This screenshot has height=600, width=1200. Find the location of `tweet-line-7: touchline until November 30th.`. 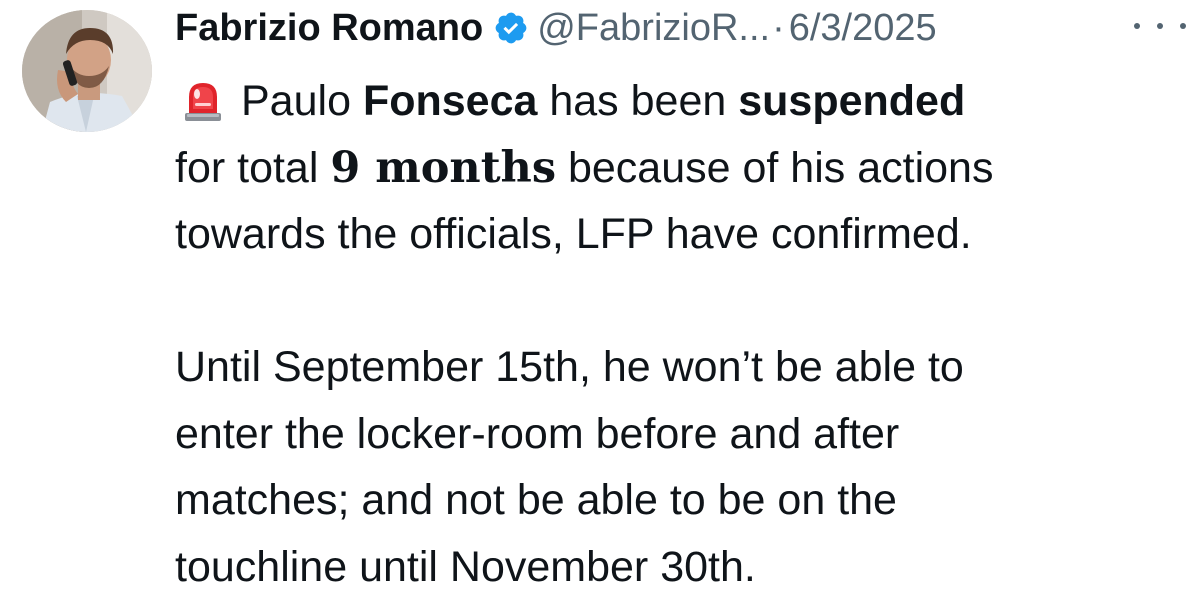

tweet-line-7: touchline until November 30th. is located at coordinates (680, 567).